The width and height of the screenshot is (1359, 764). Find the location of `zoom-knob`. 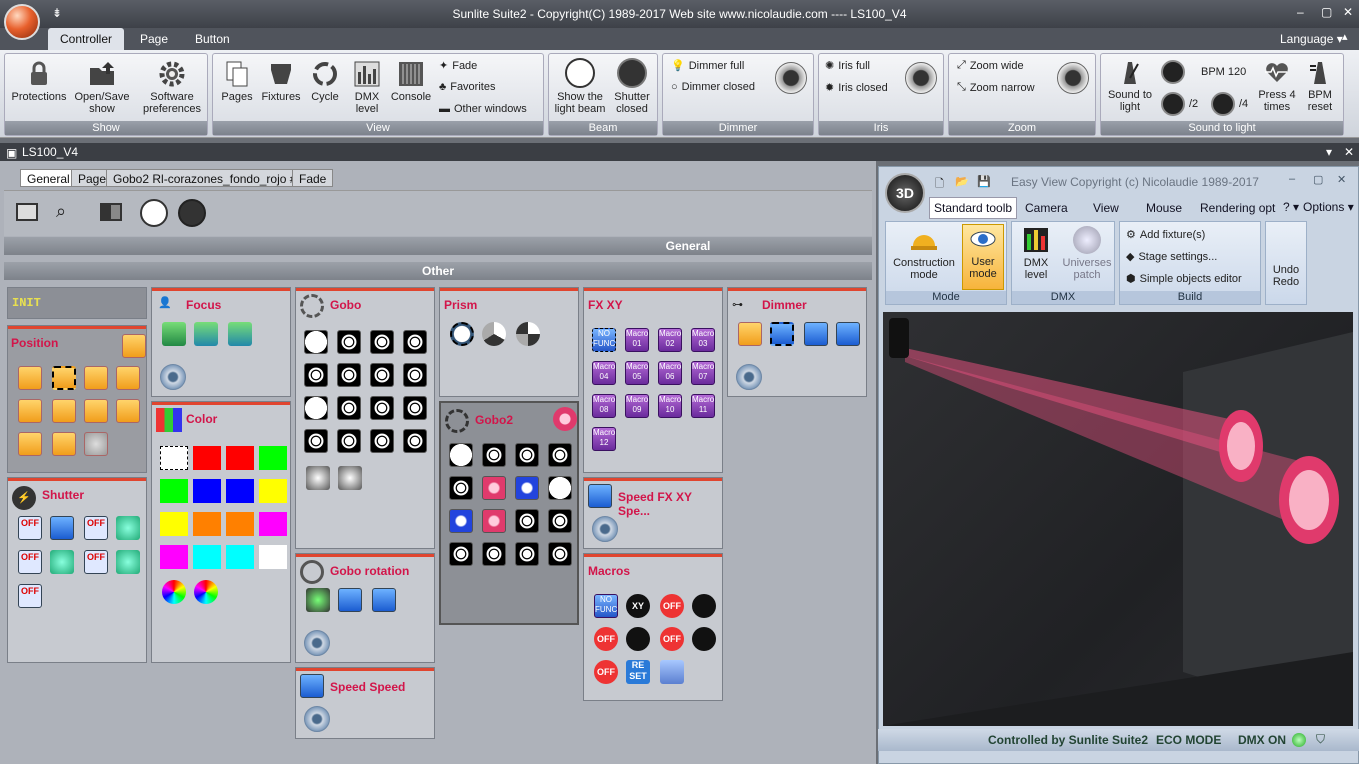

zoom-knob is located at coordinates (1073, 78).